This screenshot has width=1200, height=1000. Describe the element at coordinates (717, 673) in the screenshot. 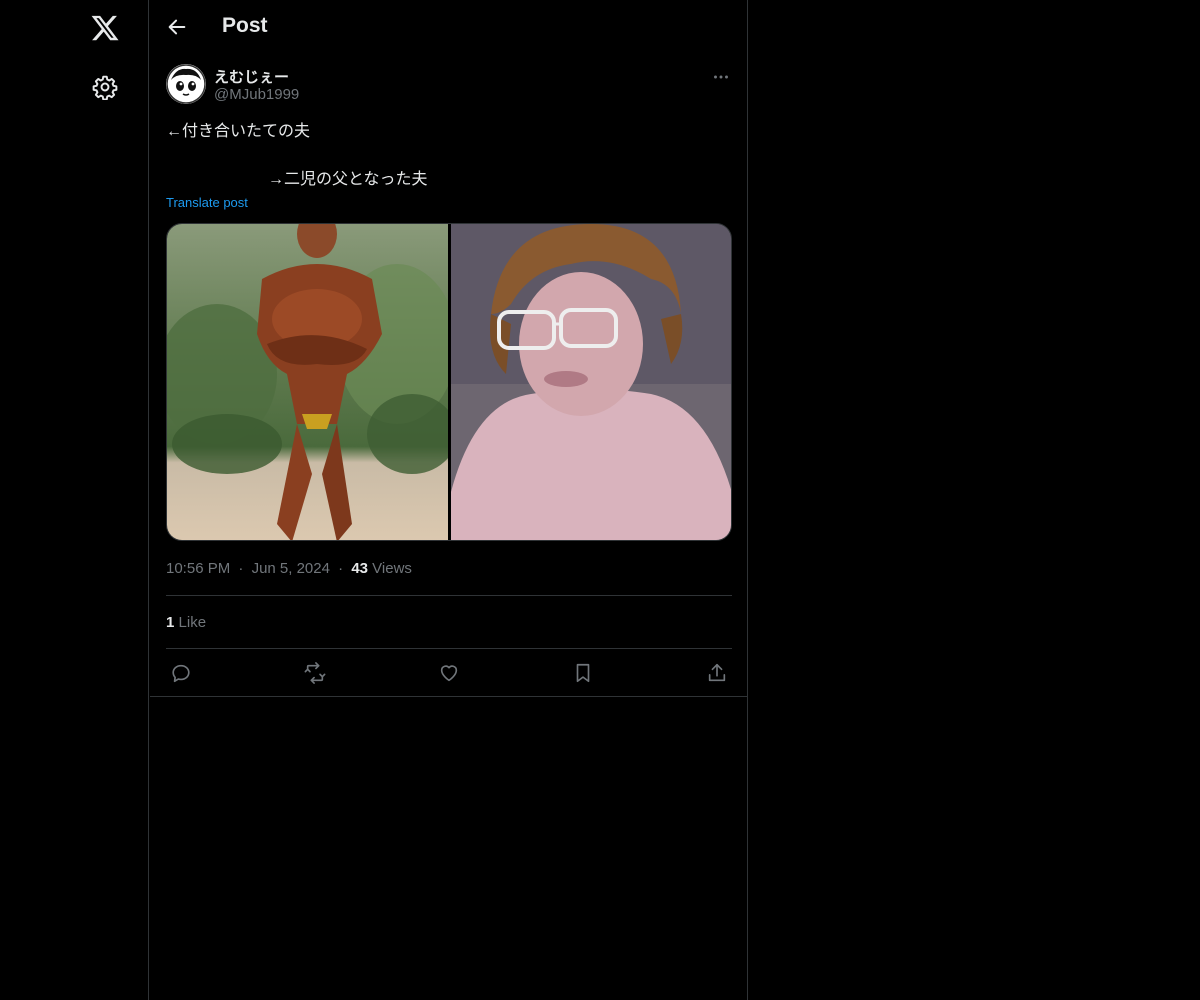

I see `share-icon` at that location.